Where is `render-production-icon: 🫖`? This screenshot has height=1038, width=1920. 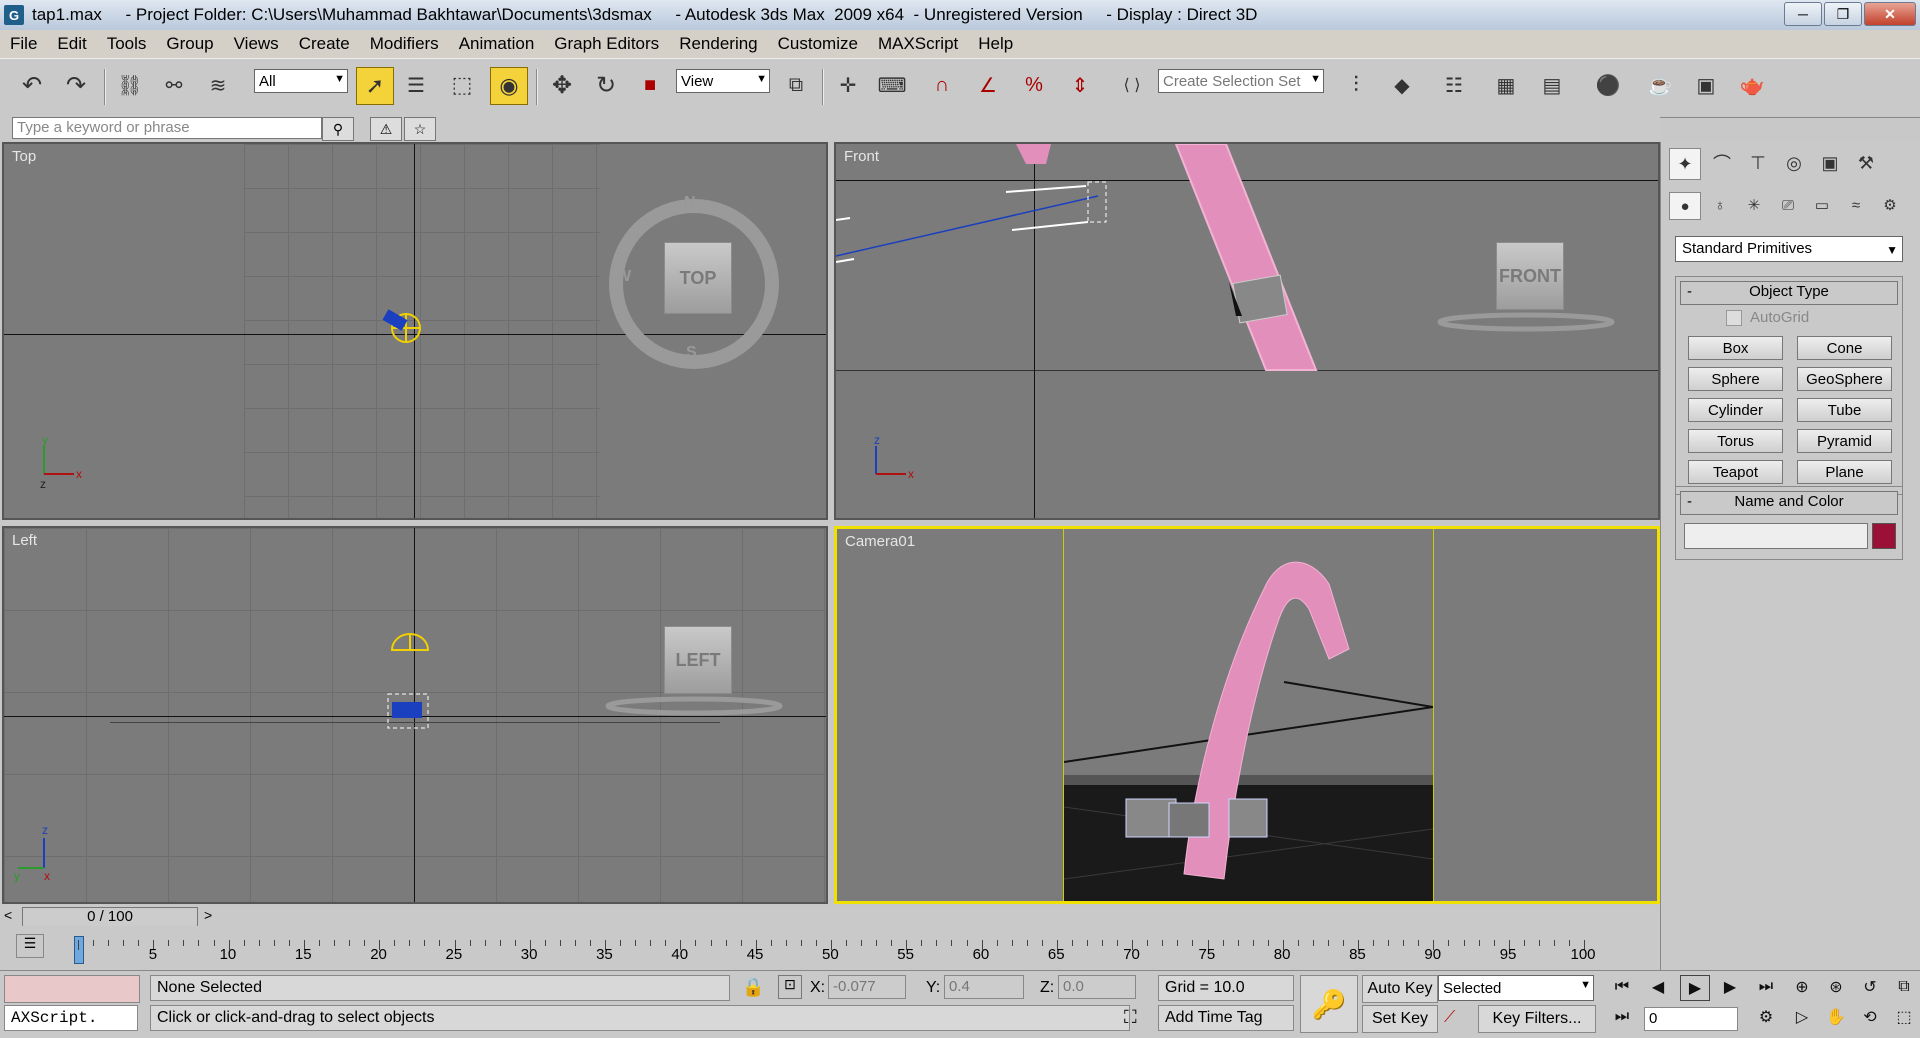
render-production-icon: 🫖 is located at coordinates (1752, 85).